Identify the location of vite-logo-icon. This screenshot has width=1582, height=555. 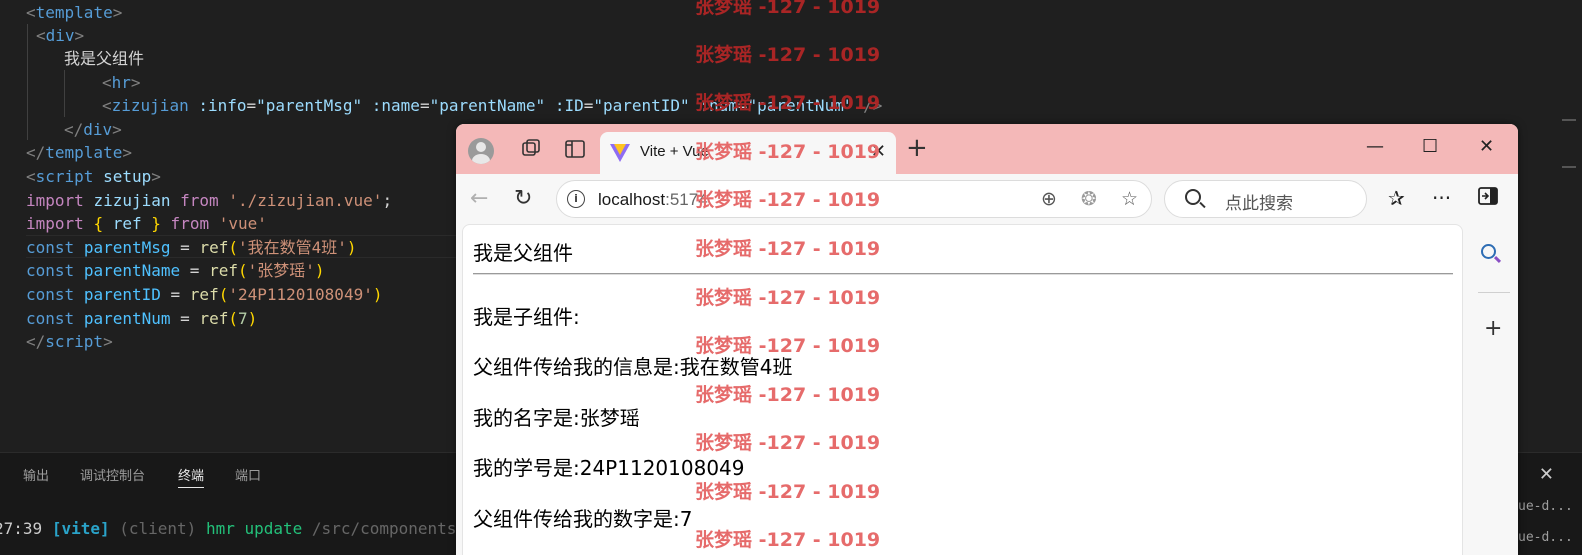
(620, 153).